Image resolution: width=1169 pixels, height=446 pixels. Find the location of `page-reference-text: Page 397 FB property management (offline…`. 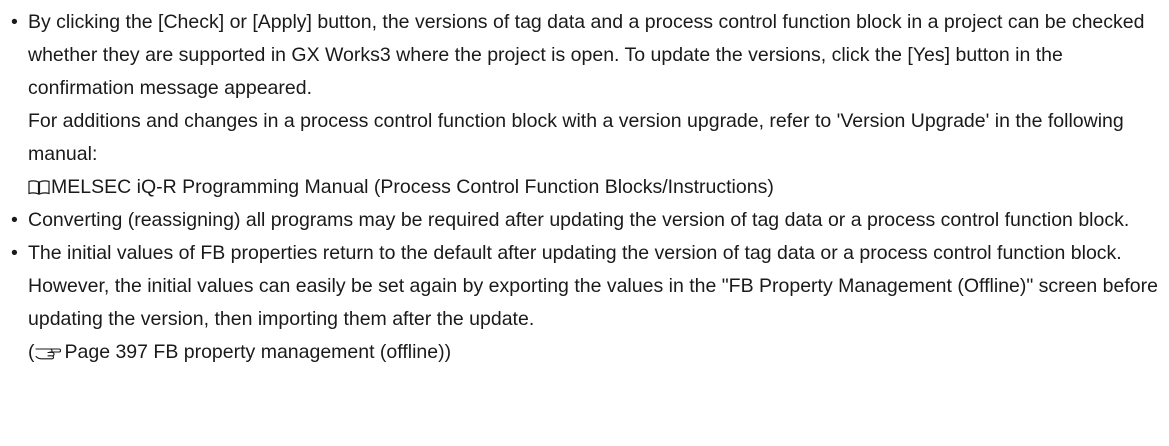

page-reference-text: Page 397 FB property management (offline… is located at coordinates (254, 352).